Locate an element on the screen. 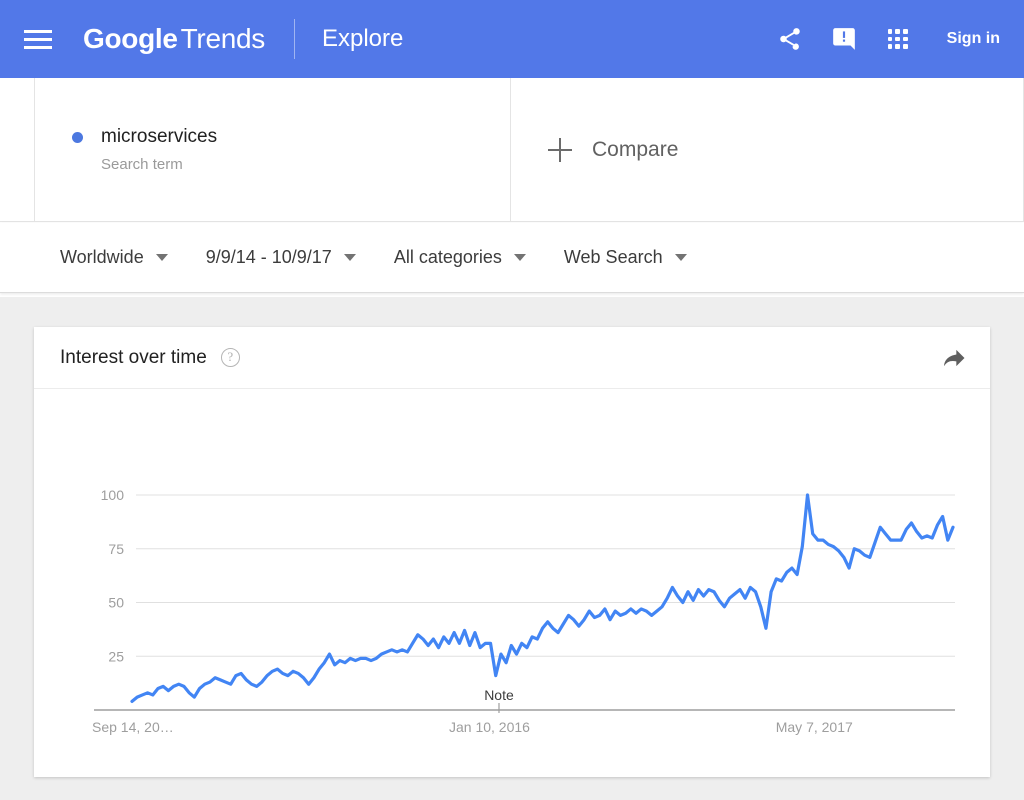 The width and height of the screenshot is (1024, 800). brand-trends-text: Trends is located at coordinates (223, 38).